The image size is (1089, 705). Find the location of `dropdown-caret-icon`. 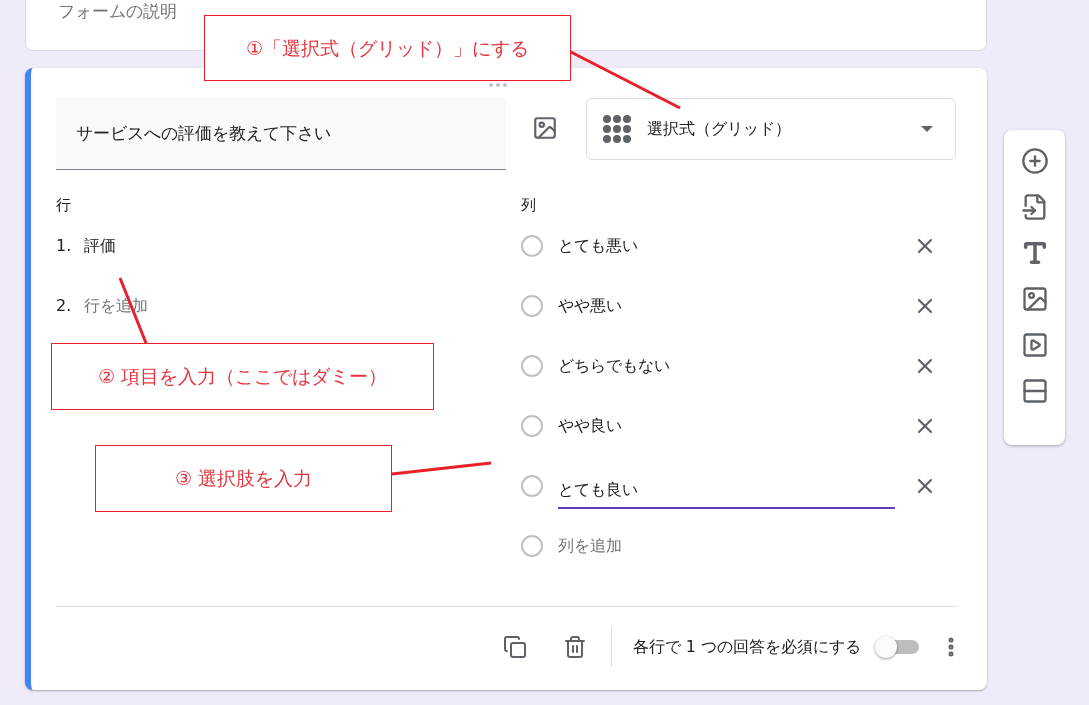

dropdown-caret-icon is located at coordinates (927, 129).